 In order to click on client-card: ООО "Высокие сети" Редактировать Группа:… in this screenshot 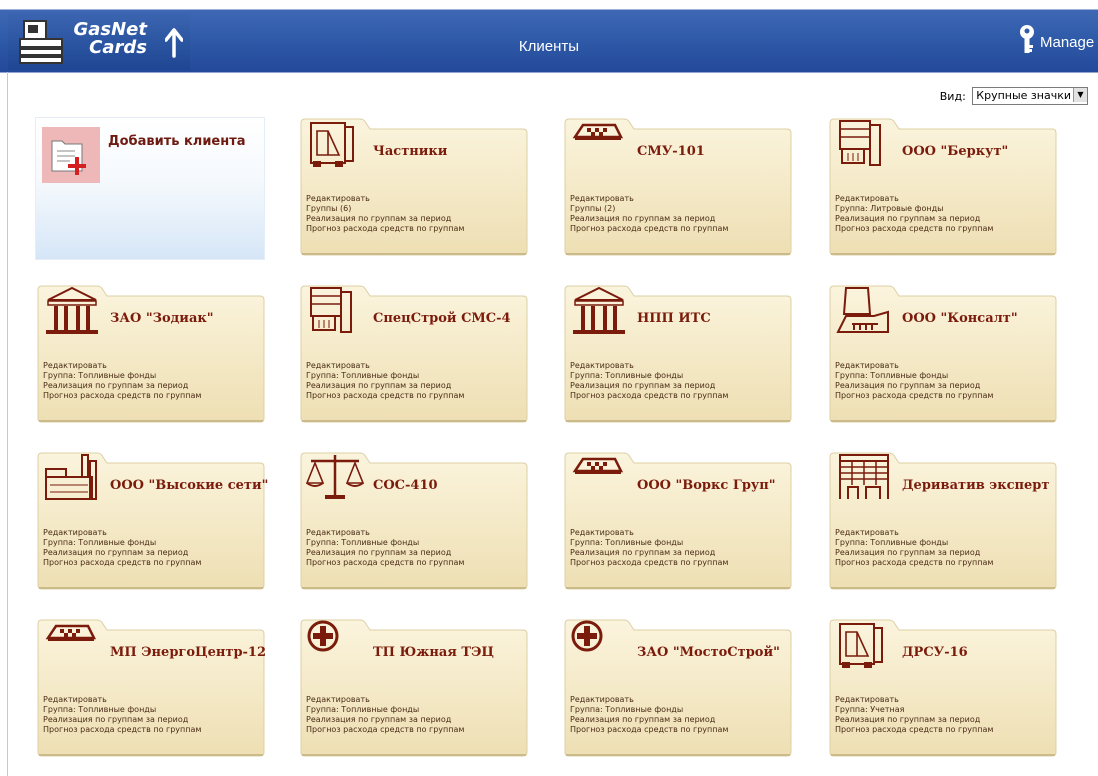, I will do `click(151, 520)`.